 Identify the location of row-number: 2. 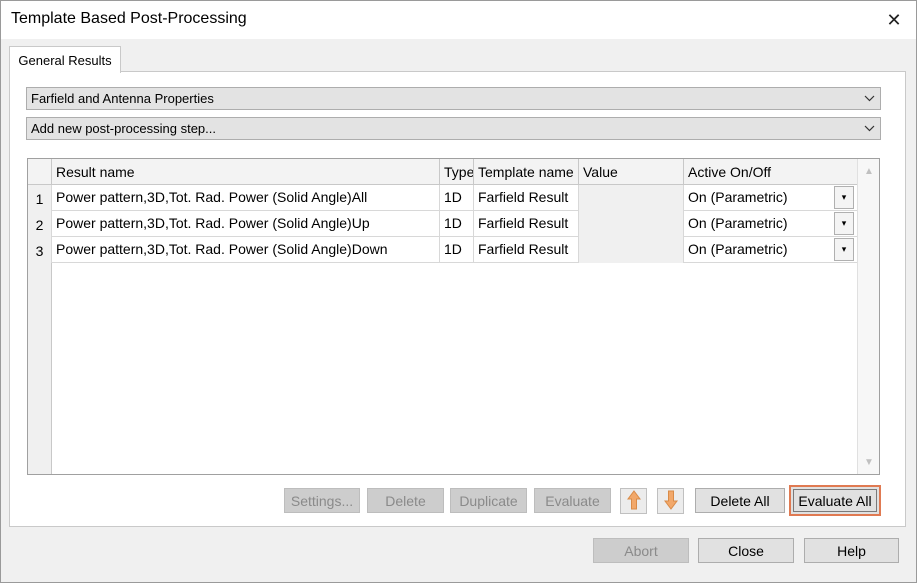
(40, 224).